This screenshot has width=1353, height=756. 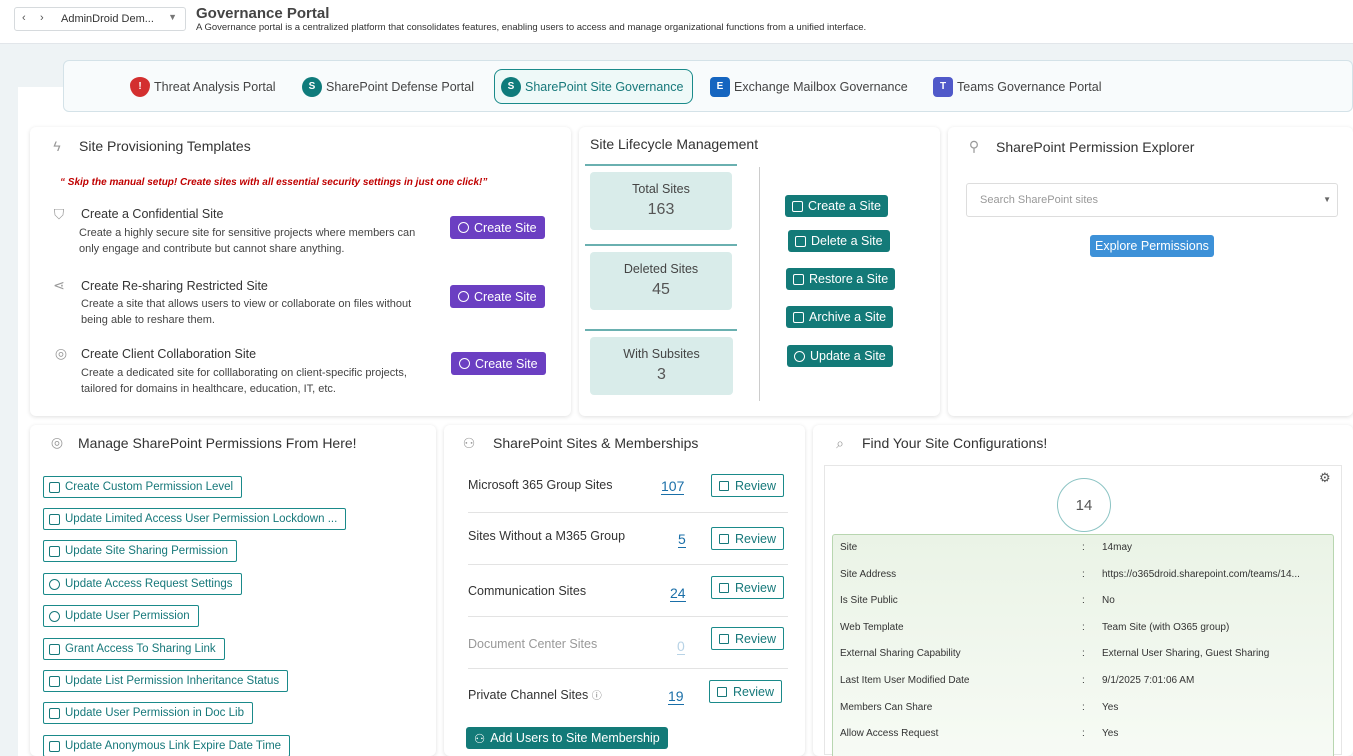 I want to click on lock-icon, so click(x=54, y=519).